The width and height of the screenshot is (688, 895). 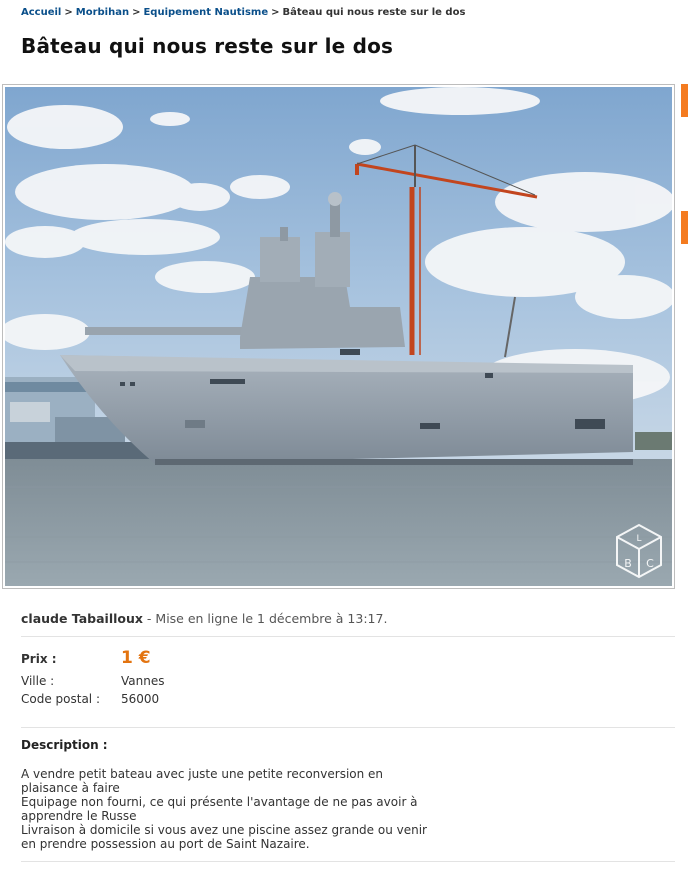 I want to click on postcode-value: 56000, so click(x=140, y=699).